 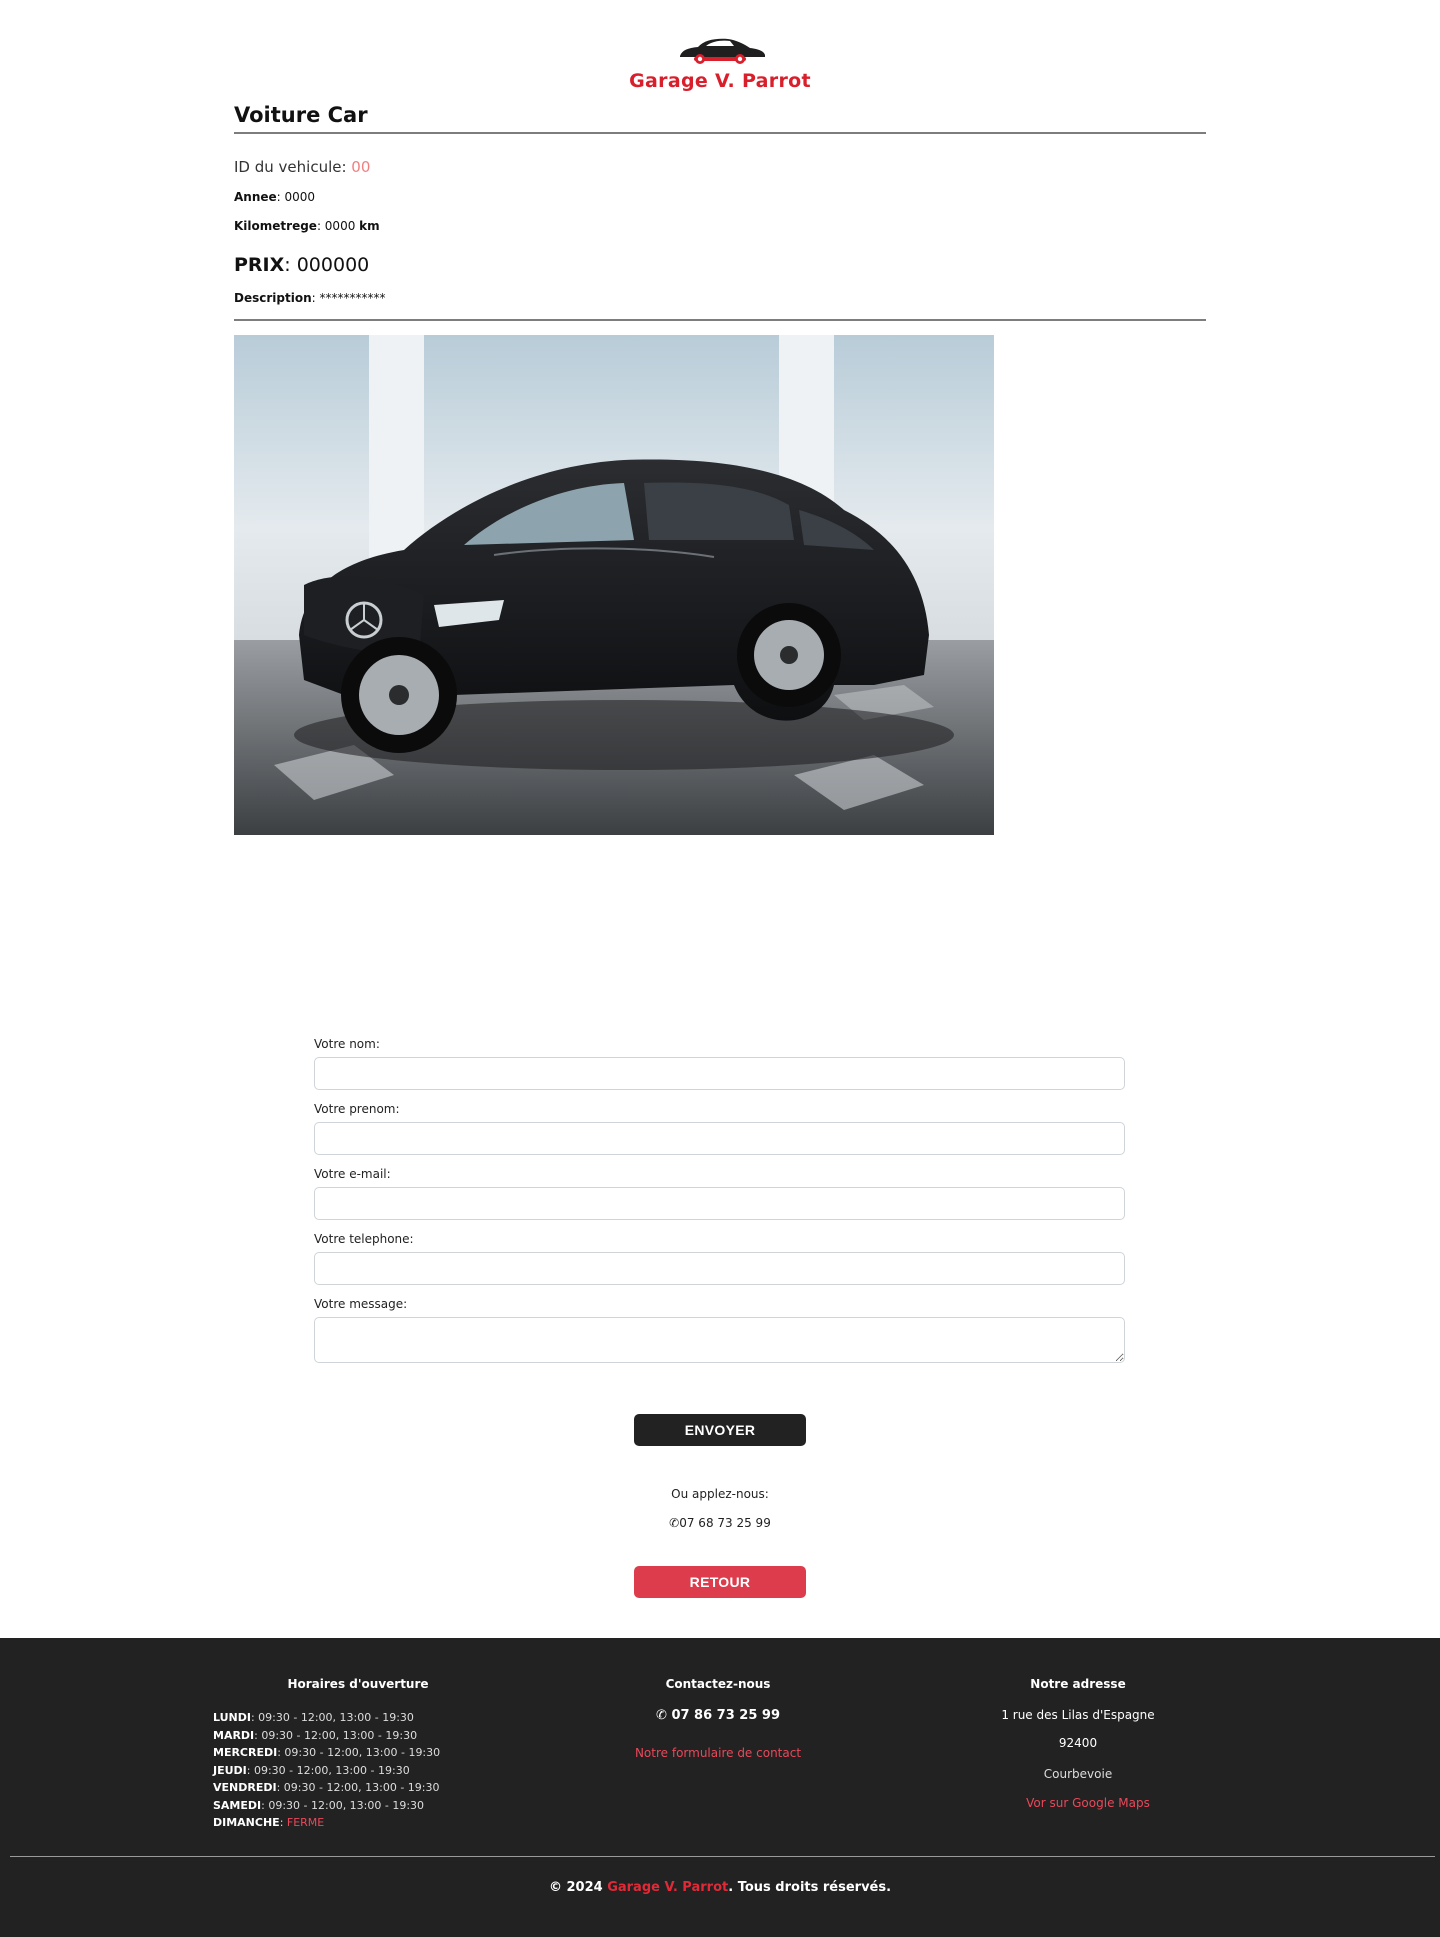 What do you see at coordinates (720, 1494) in the screenshot?
I see `call-us-label: Ou applez-nous:` at bounding box center [720, 1494].